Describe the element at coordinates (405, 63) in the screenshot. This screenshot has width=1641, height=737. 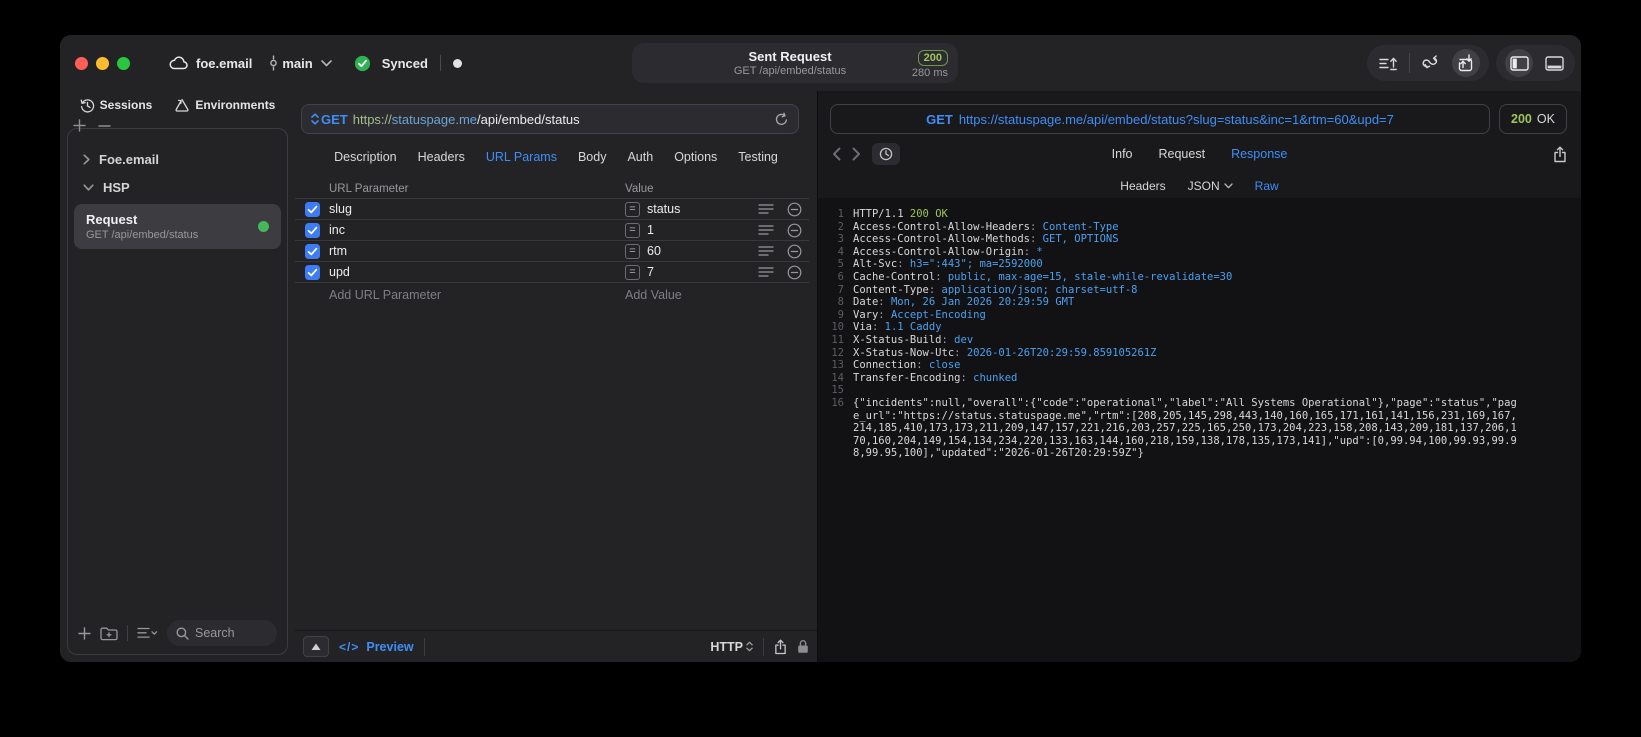
I see `sync-status-label: Synced` at that location.